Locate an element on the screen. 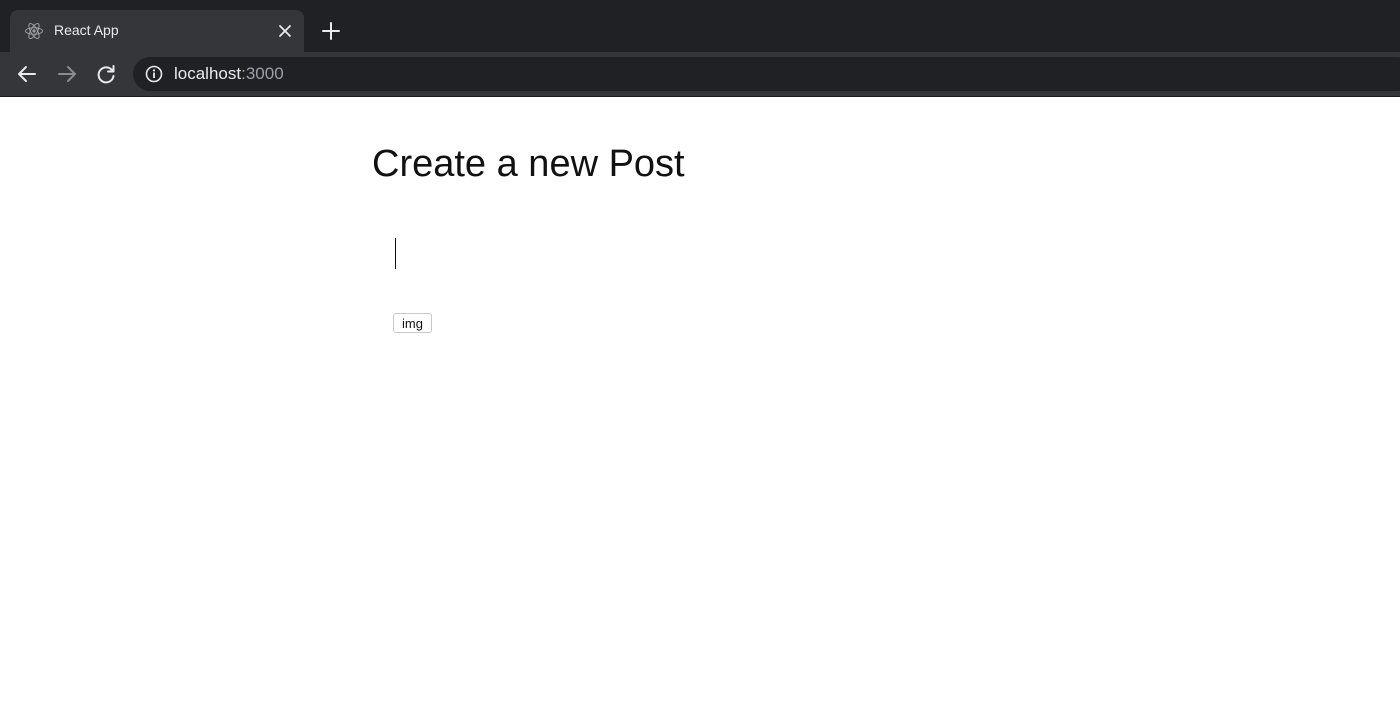 The width and height of the screenshot is (1400, 715). forward-arrow-icon is located at coordinates (67, 74).